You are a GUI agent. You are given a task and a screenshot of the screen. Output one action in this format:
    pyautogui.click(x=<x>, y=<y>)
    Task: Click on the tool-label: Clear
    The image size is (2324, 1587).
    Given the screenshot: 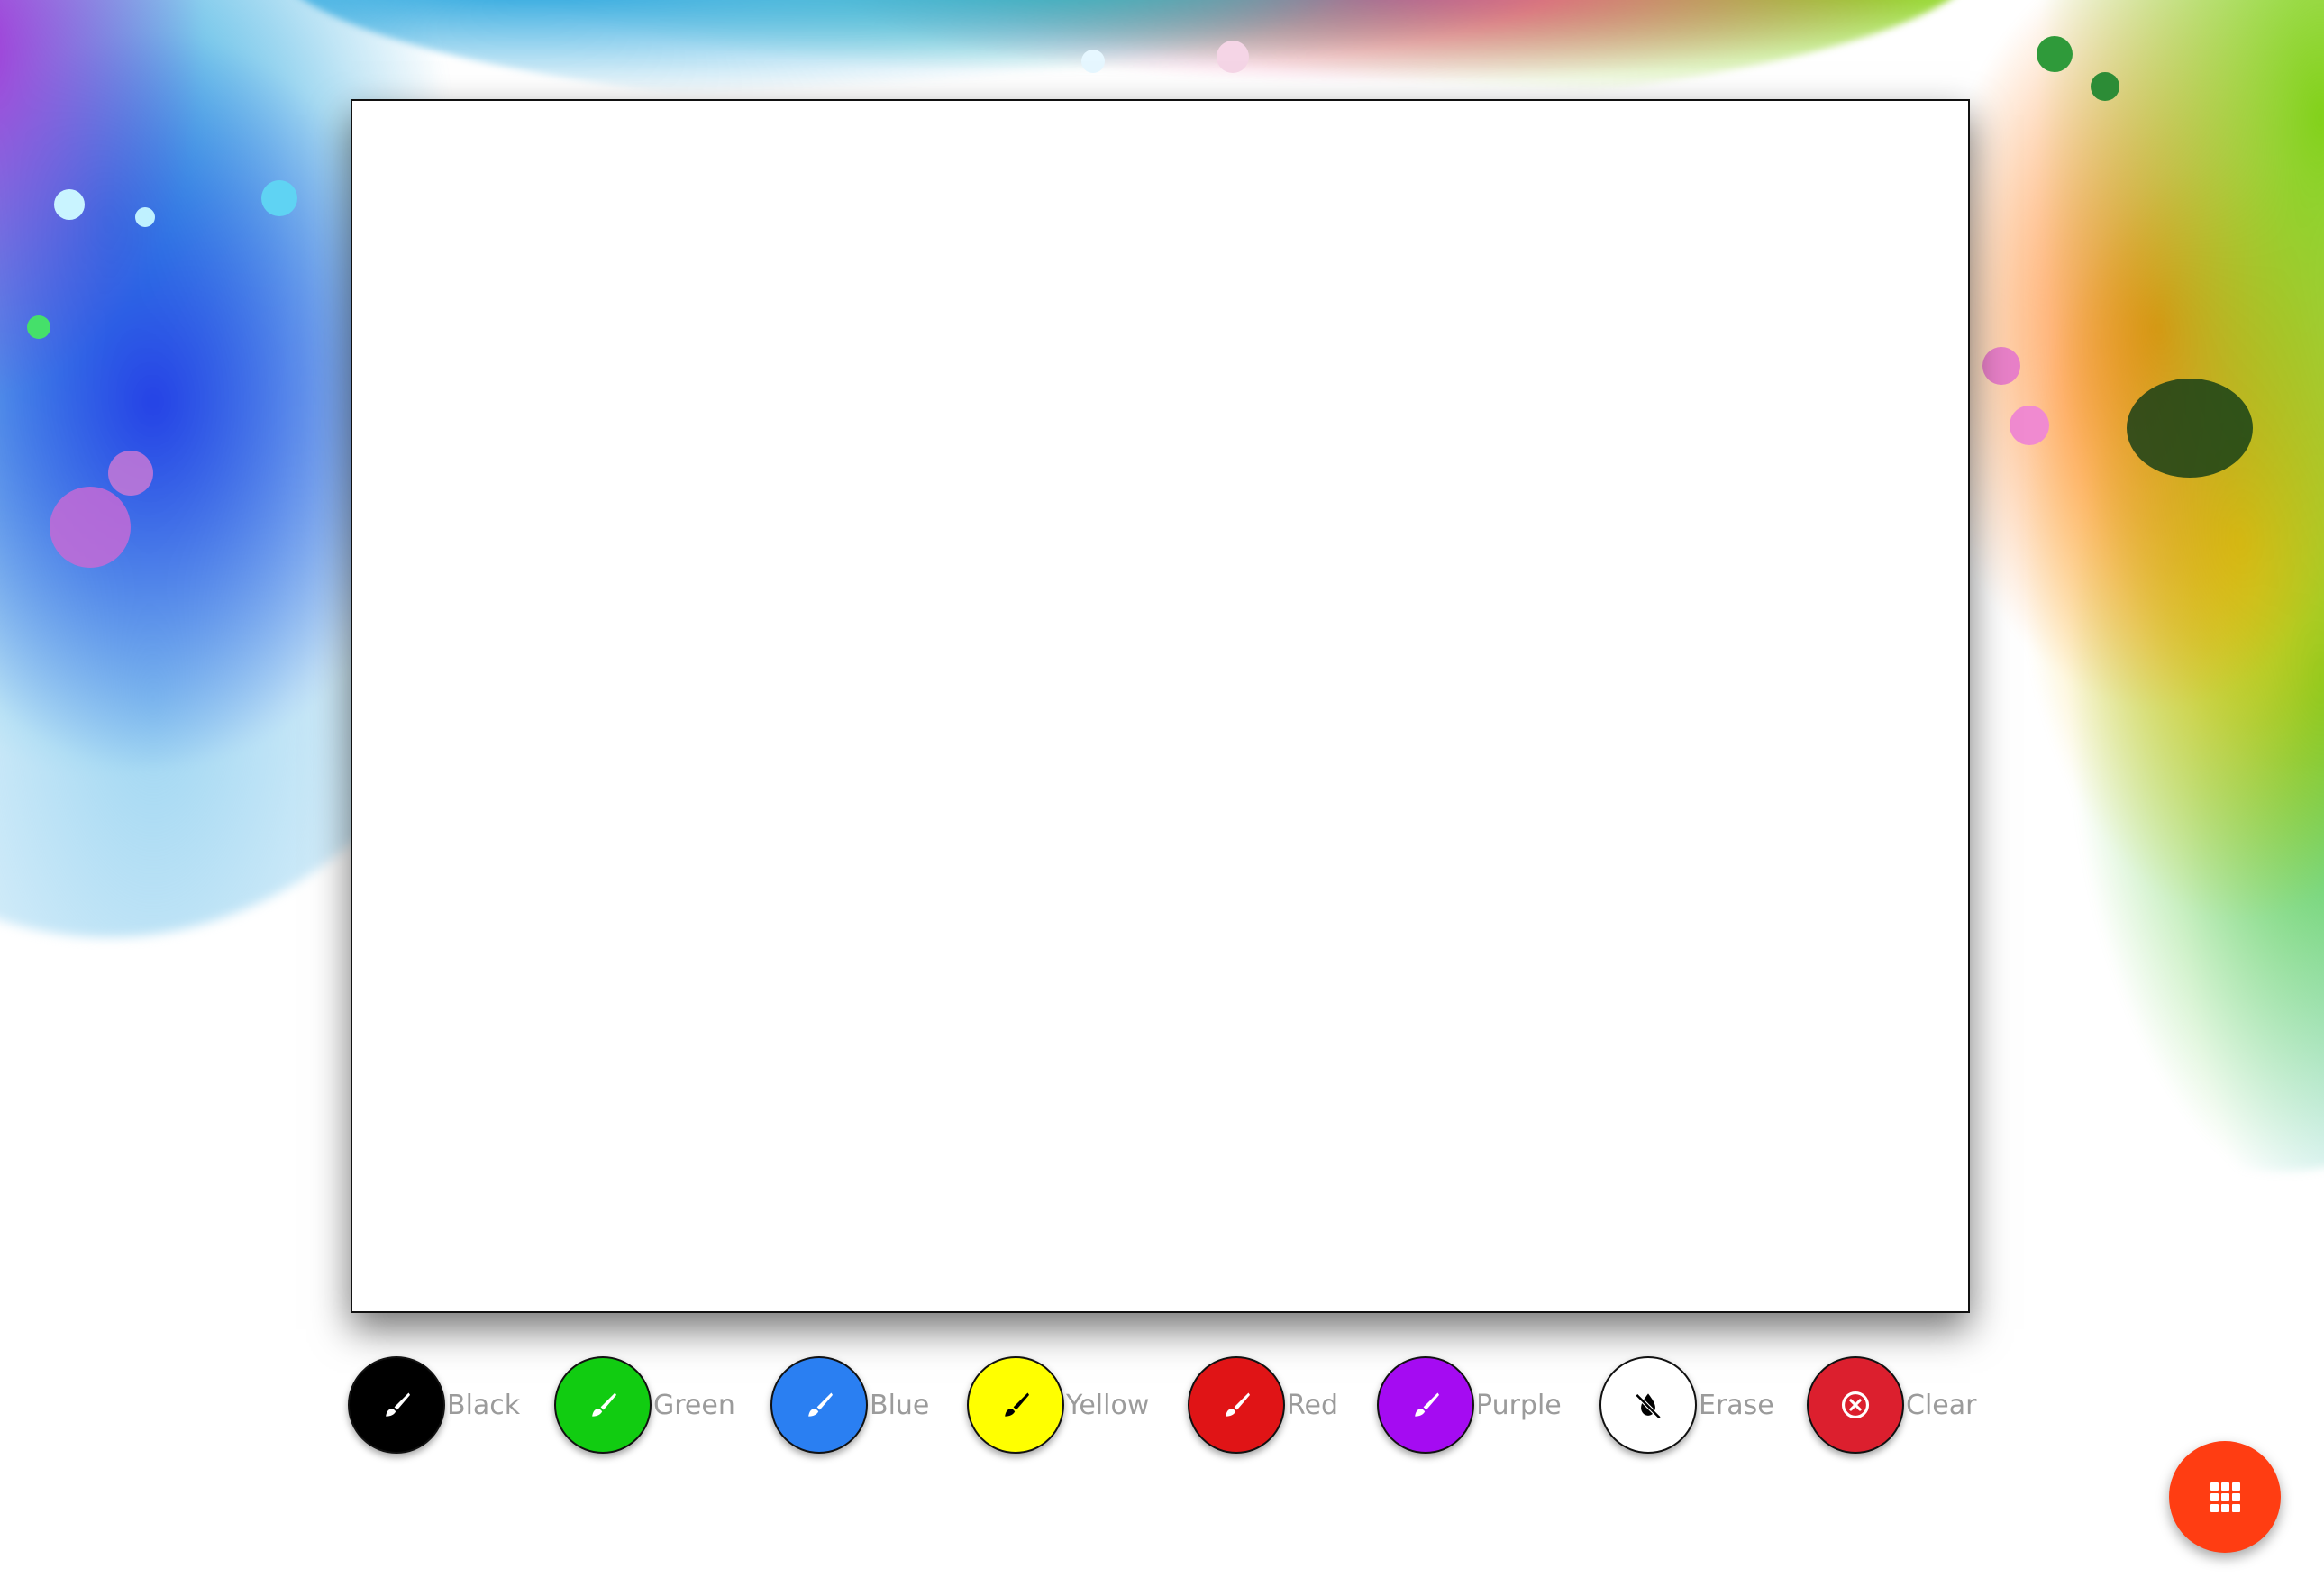 What is the action you would take?
    pyautogui.click(x=1941, y=1405)
    